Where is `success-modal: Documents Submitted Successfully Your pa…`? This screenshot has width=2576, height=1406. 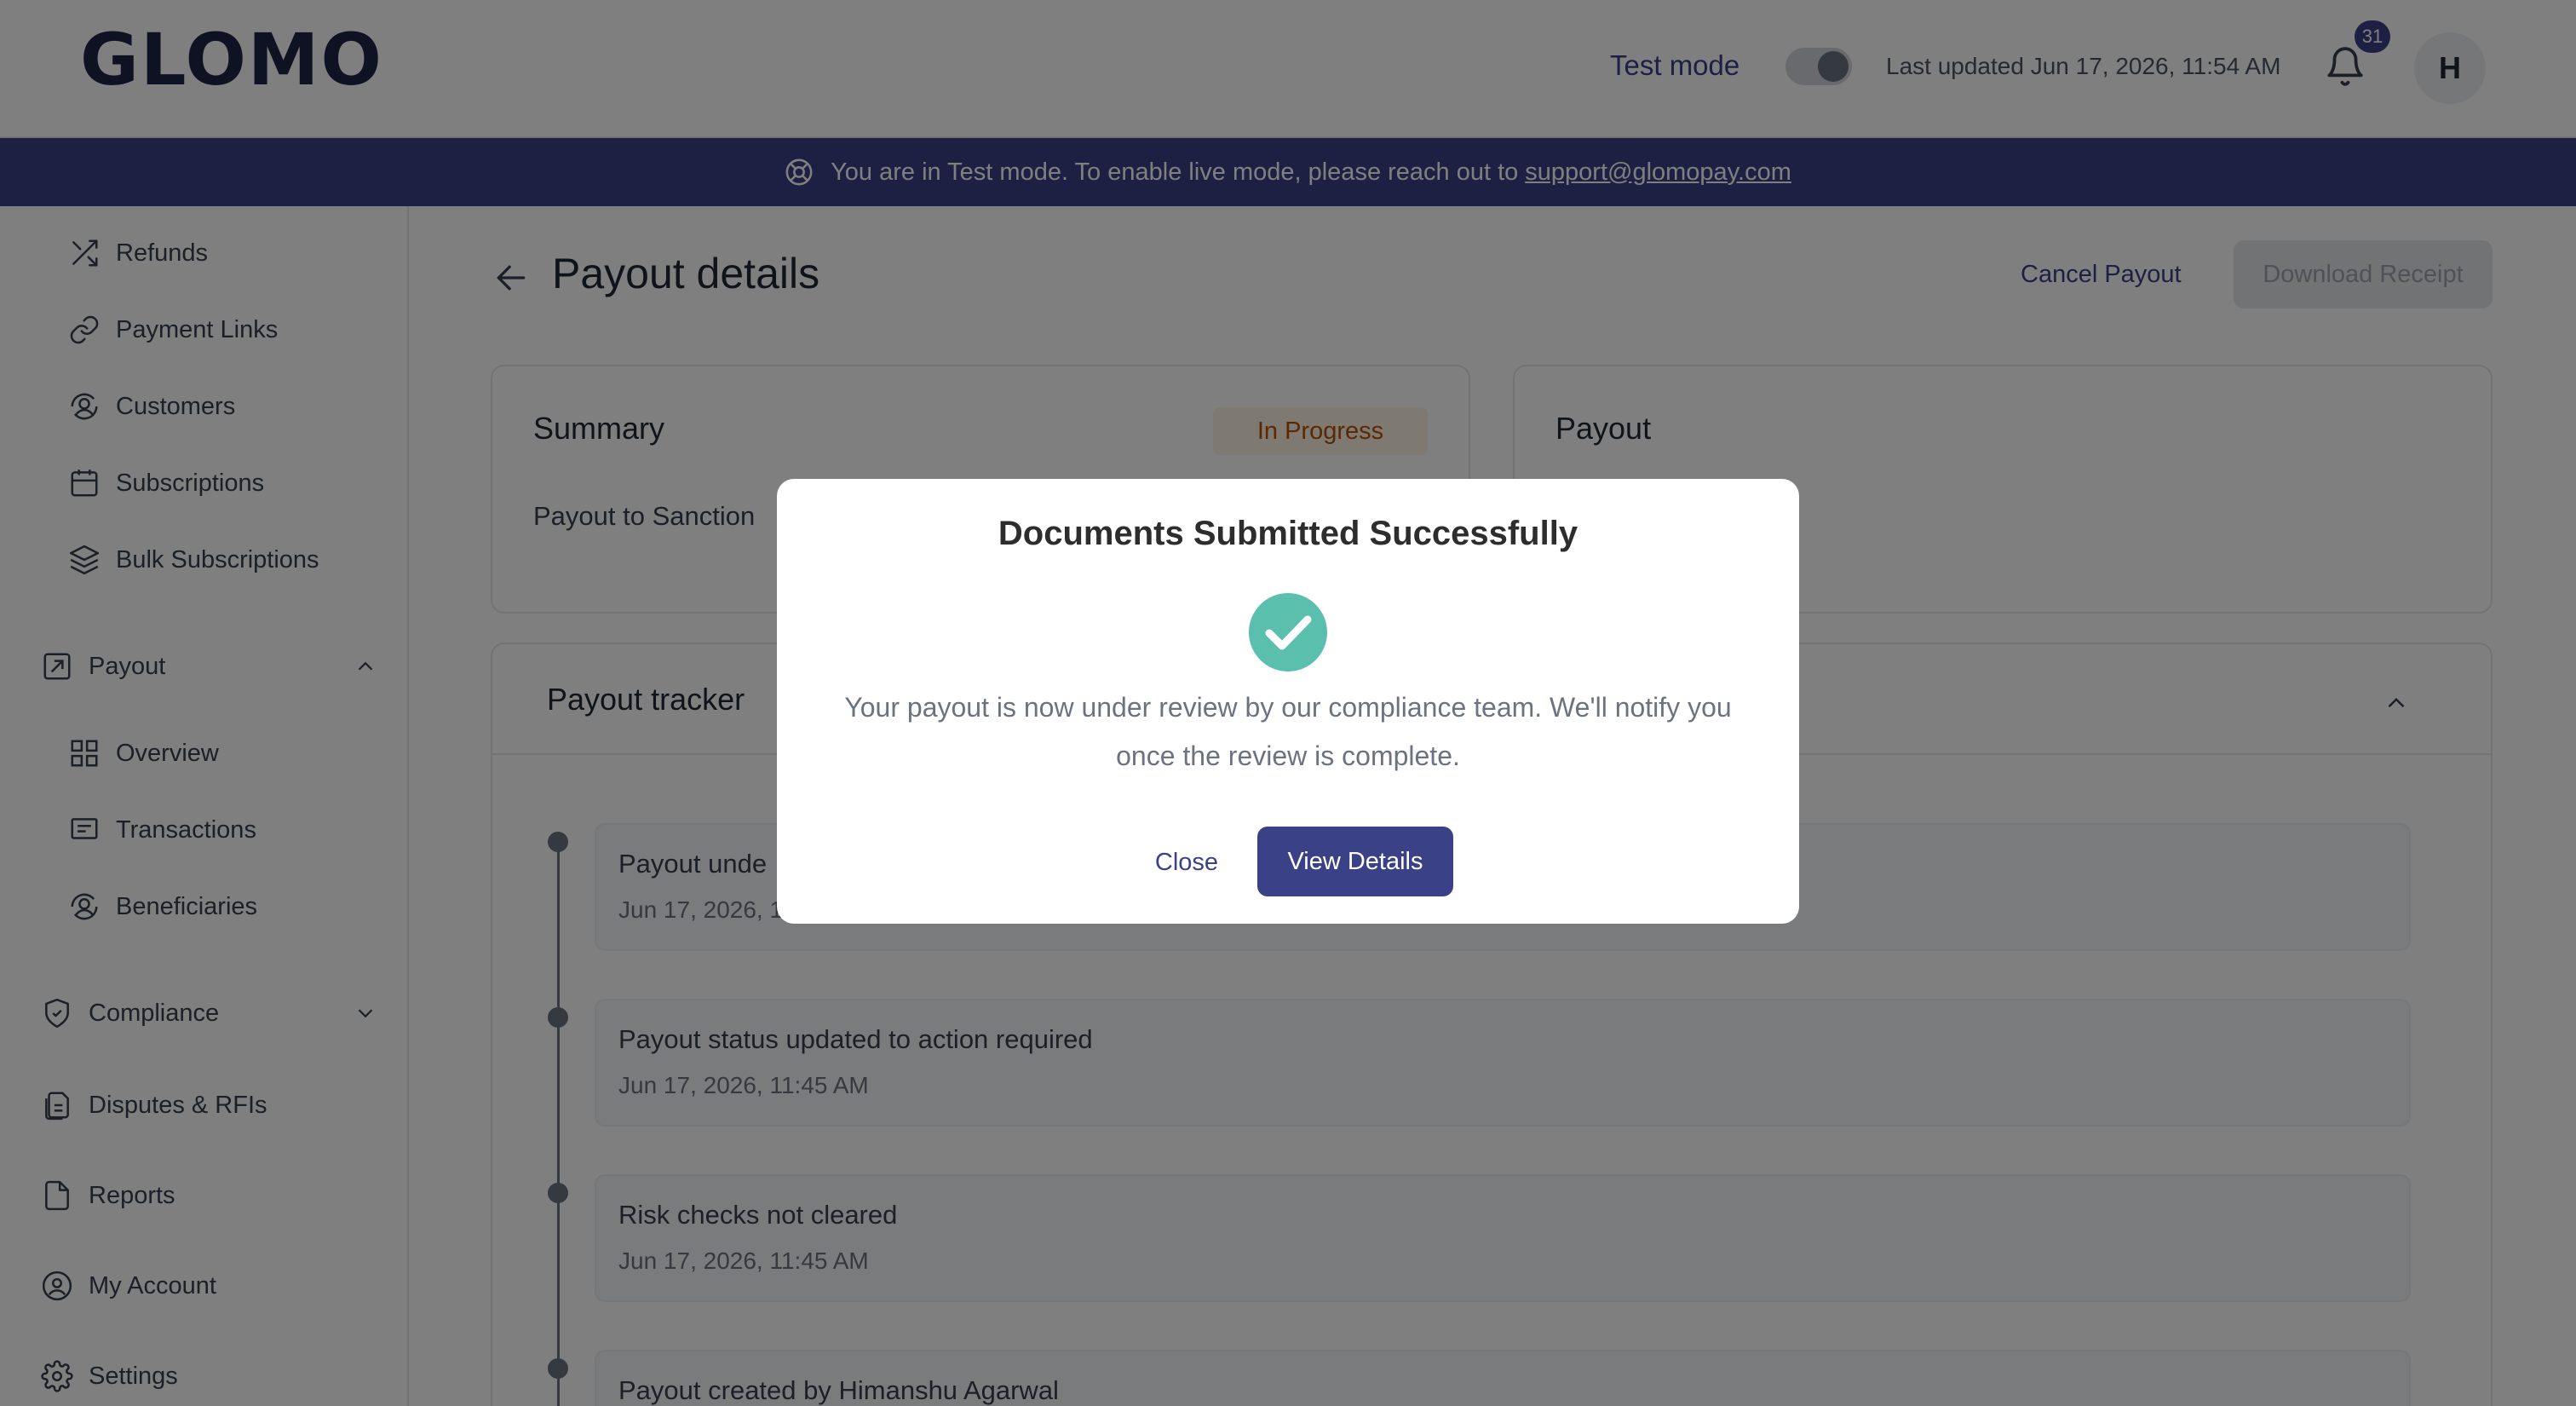 success-modal: Documents Submitted Successfully Your pa… is located at coordinates (1288, 701).